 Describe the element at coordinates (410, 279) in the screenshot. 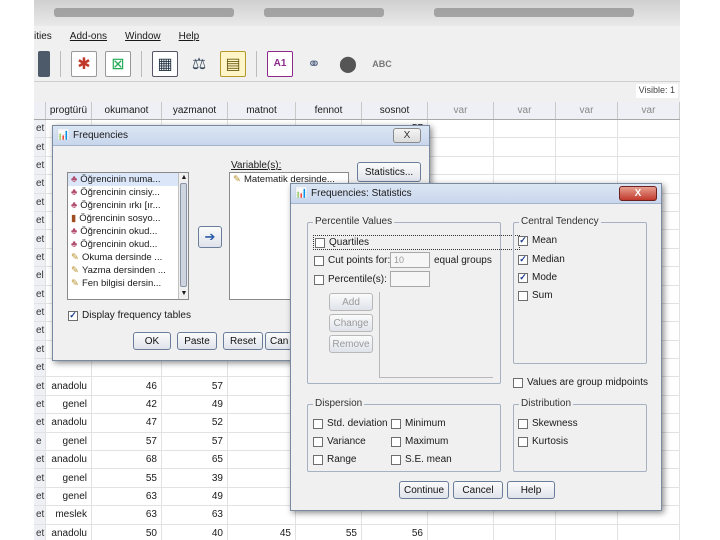

I see `percentiles-input` at that location.